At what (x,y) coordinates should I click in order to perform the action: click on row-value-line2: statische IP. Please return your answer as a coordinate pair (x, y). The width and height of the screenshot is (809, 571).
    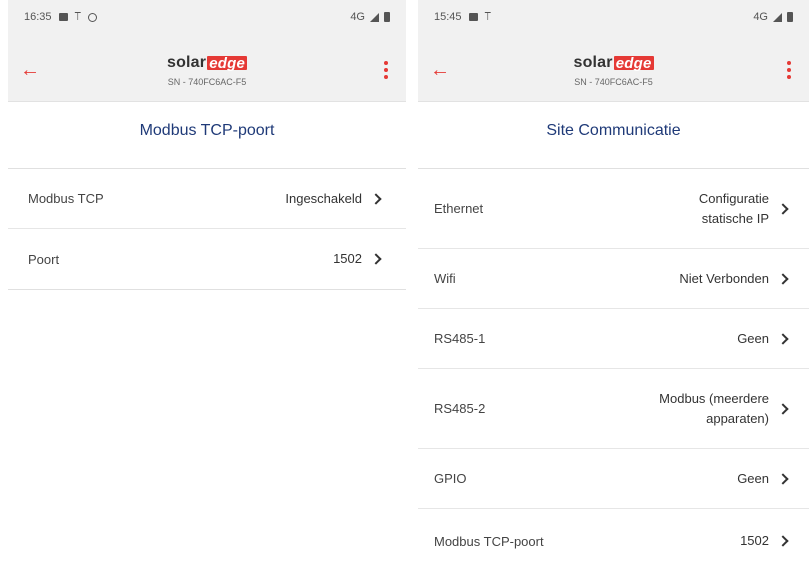
    Looking at the image, I should click on (735, 218).